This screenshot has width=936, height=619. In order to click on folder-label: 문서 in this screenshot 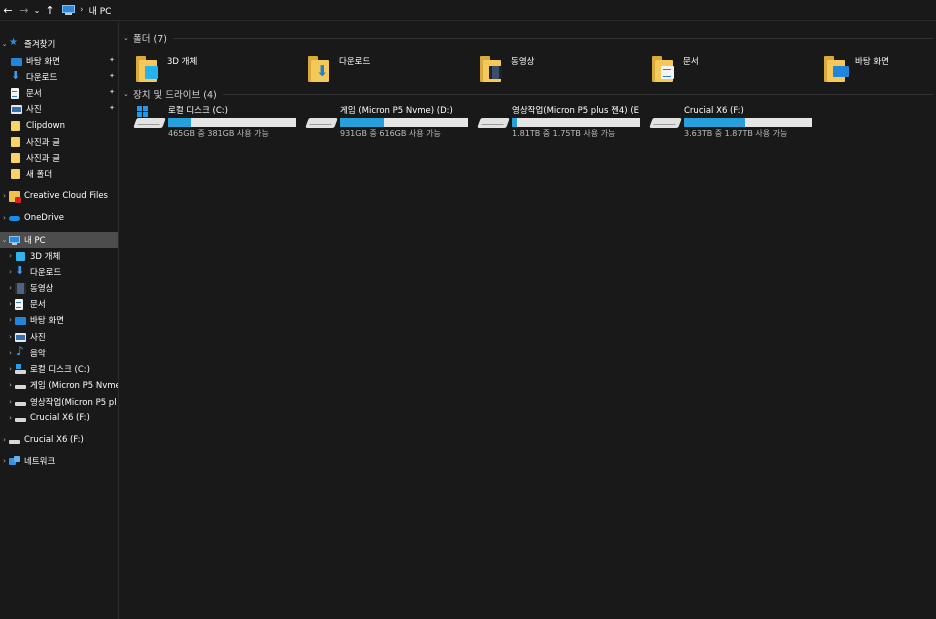, I will do `click(691, 62)`.